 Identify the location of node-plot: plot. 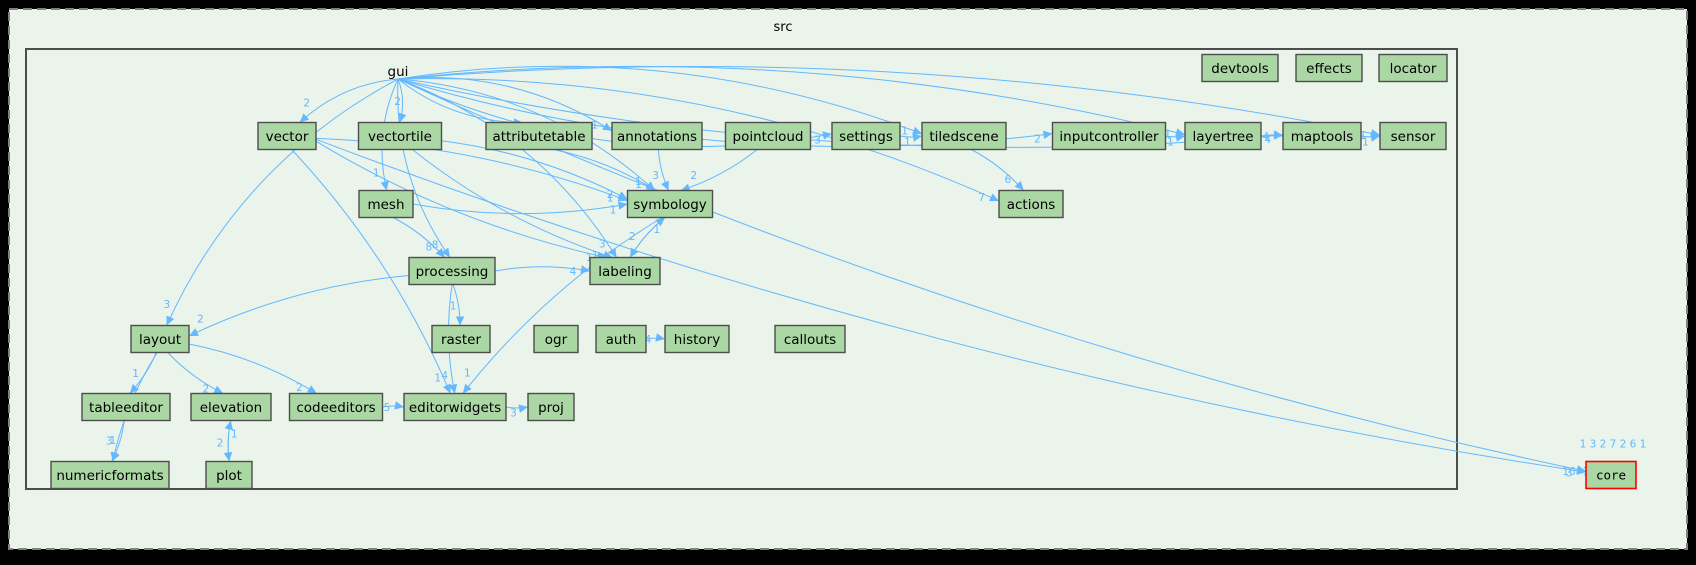
(229, 475).